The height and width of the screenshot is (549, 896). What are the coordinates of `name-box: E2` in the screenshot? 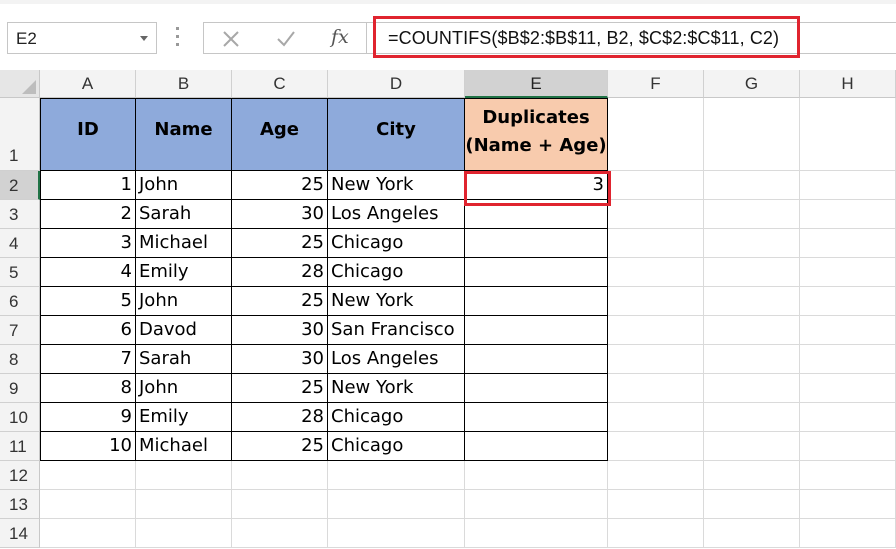 It's located at (82, 38).